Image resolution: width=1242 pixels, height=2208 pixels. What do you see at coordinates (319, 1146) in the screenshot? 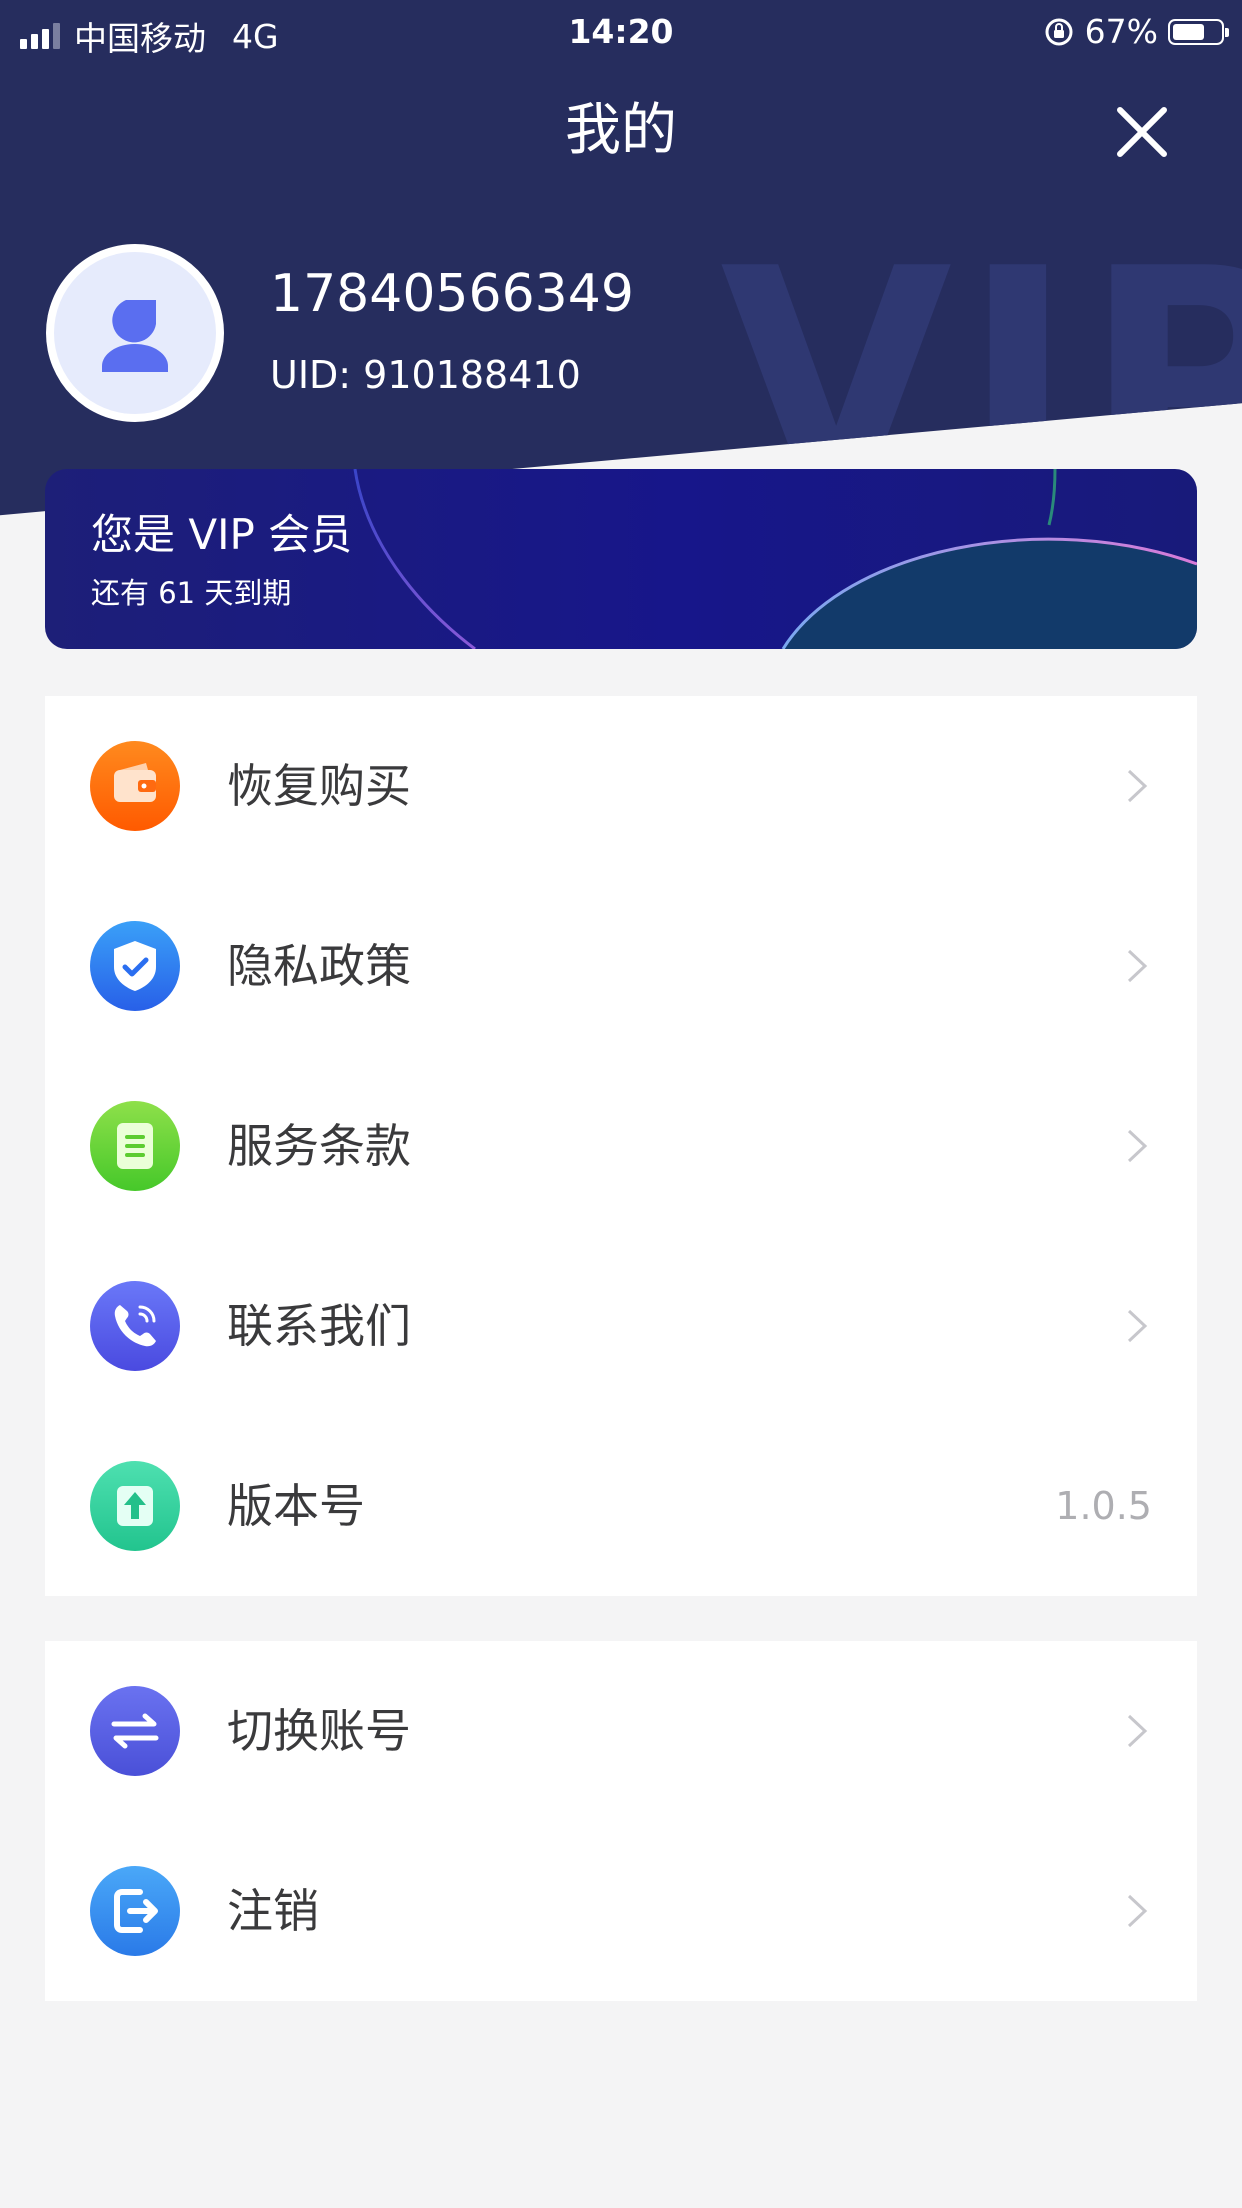
I see `menu-label: 服务条款` at bounding box center [319, 1146].